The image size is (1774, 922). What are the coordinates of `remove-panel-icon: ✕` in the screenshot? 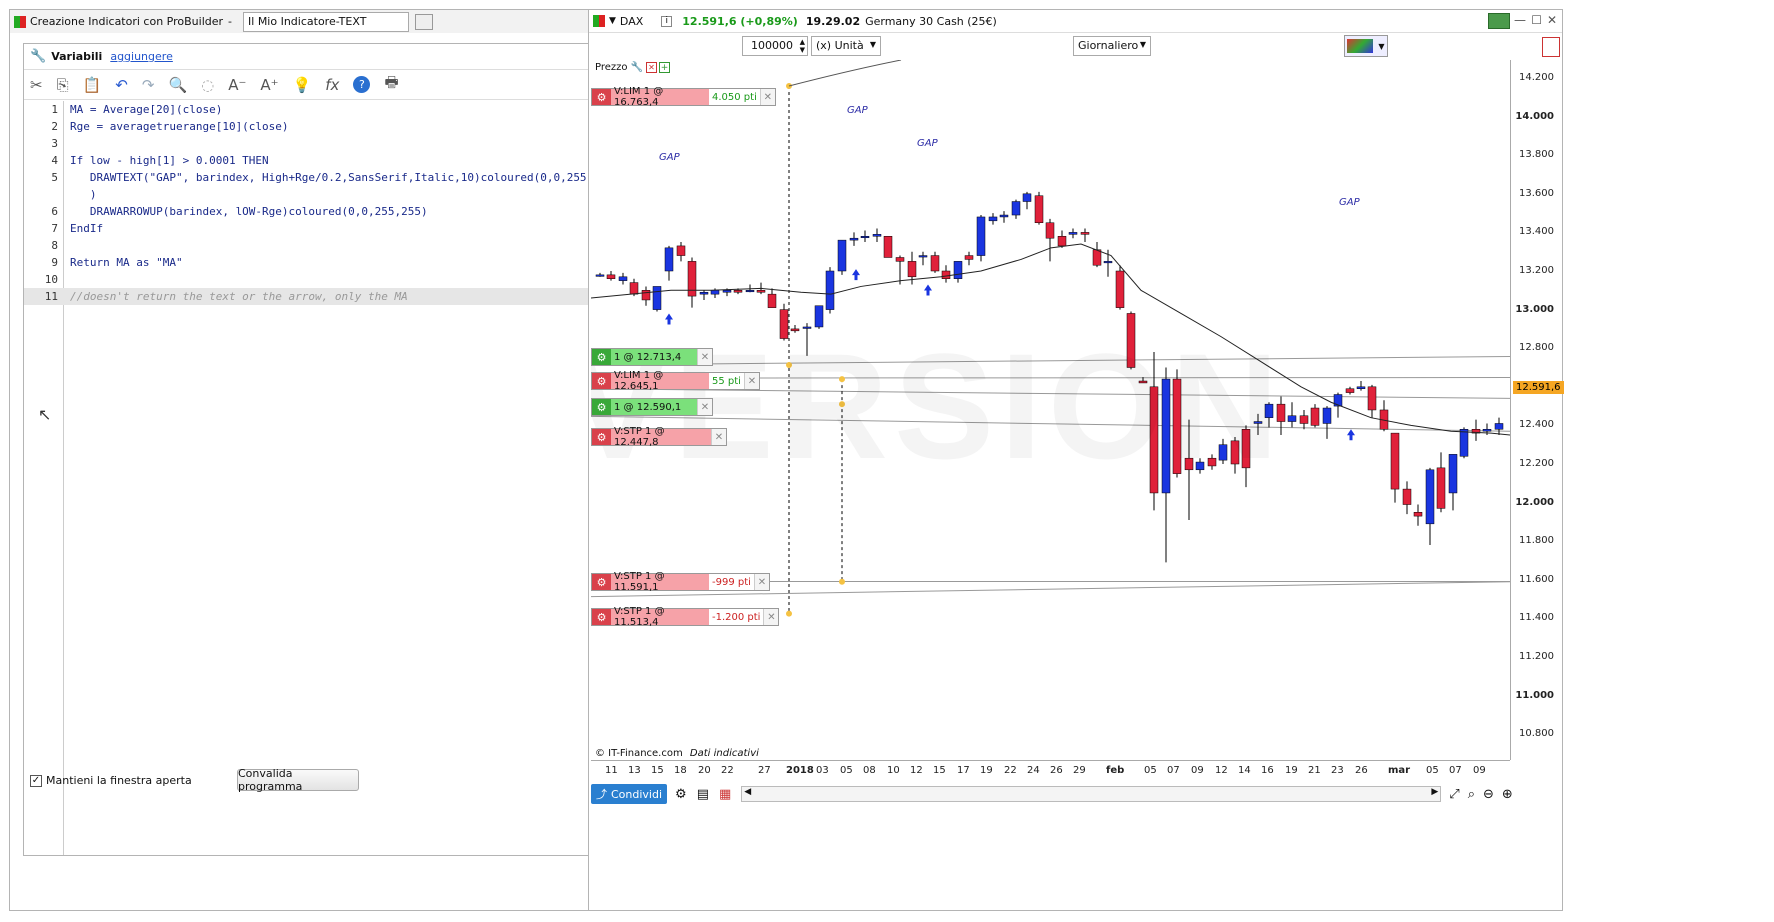 It's located at (651, 67).